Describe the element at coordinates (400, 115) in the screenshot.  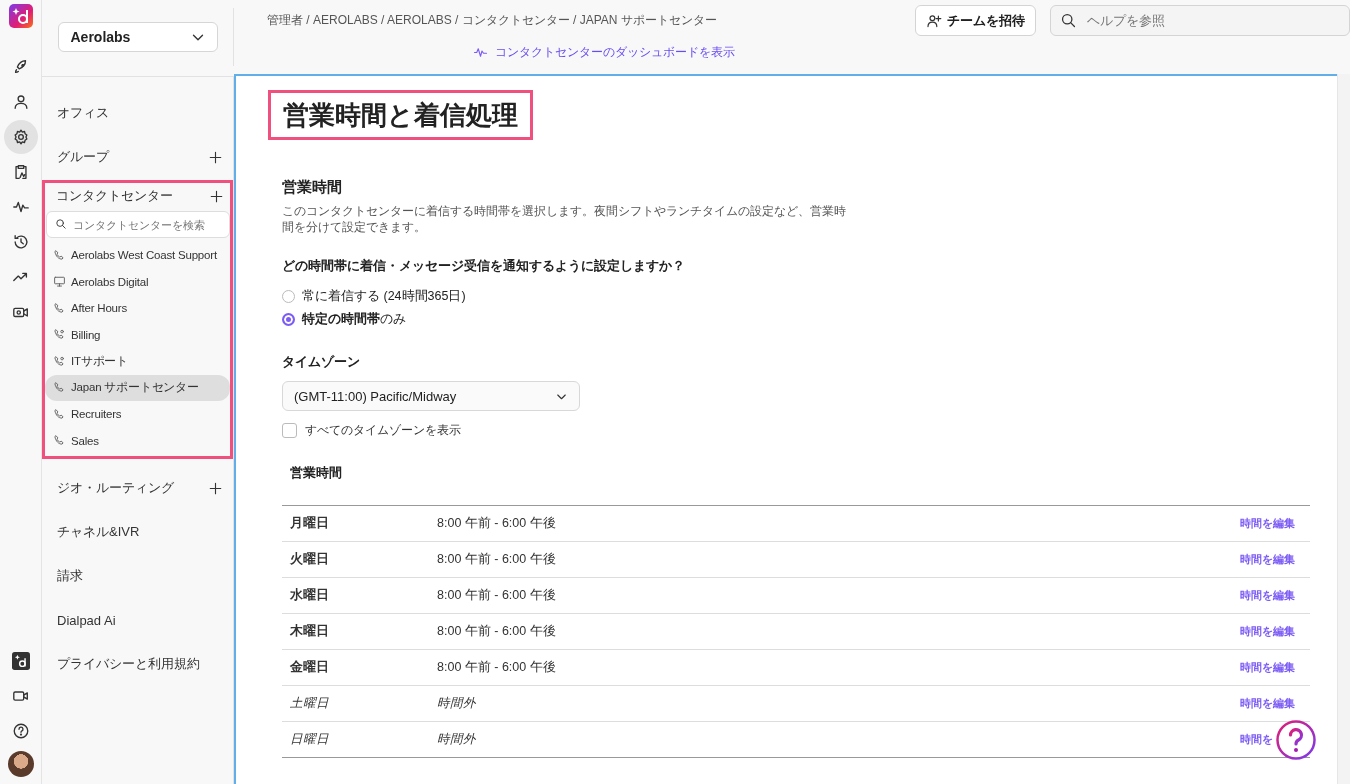
I see `page-title: 営業時間と着信処理` at that location.